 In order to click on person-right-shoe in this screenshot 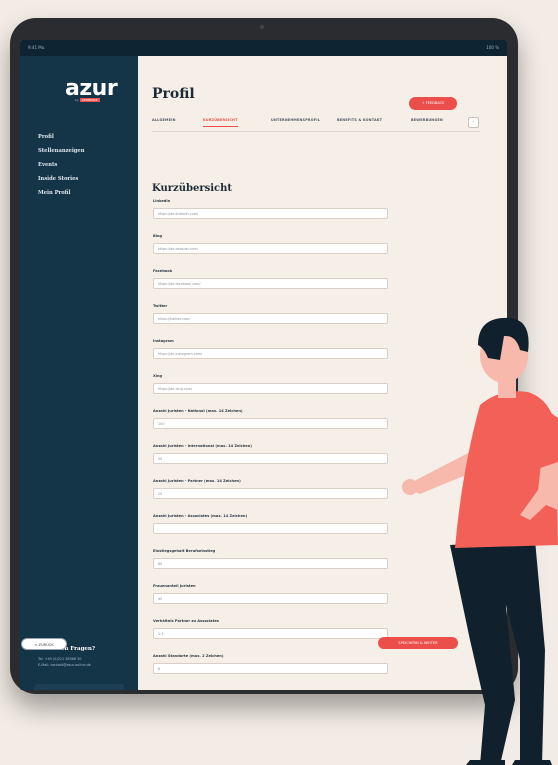, I will do `click(532, 762)`.